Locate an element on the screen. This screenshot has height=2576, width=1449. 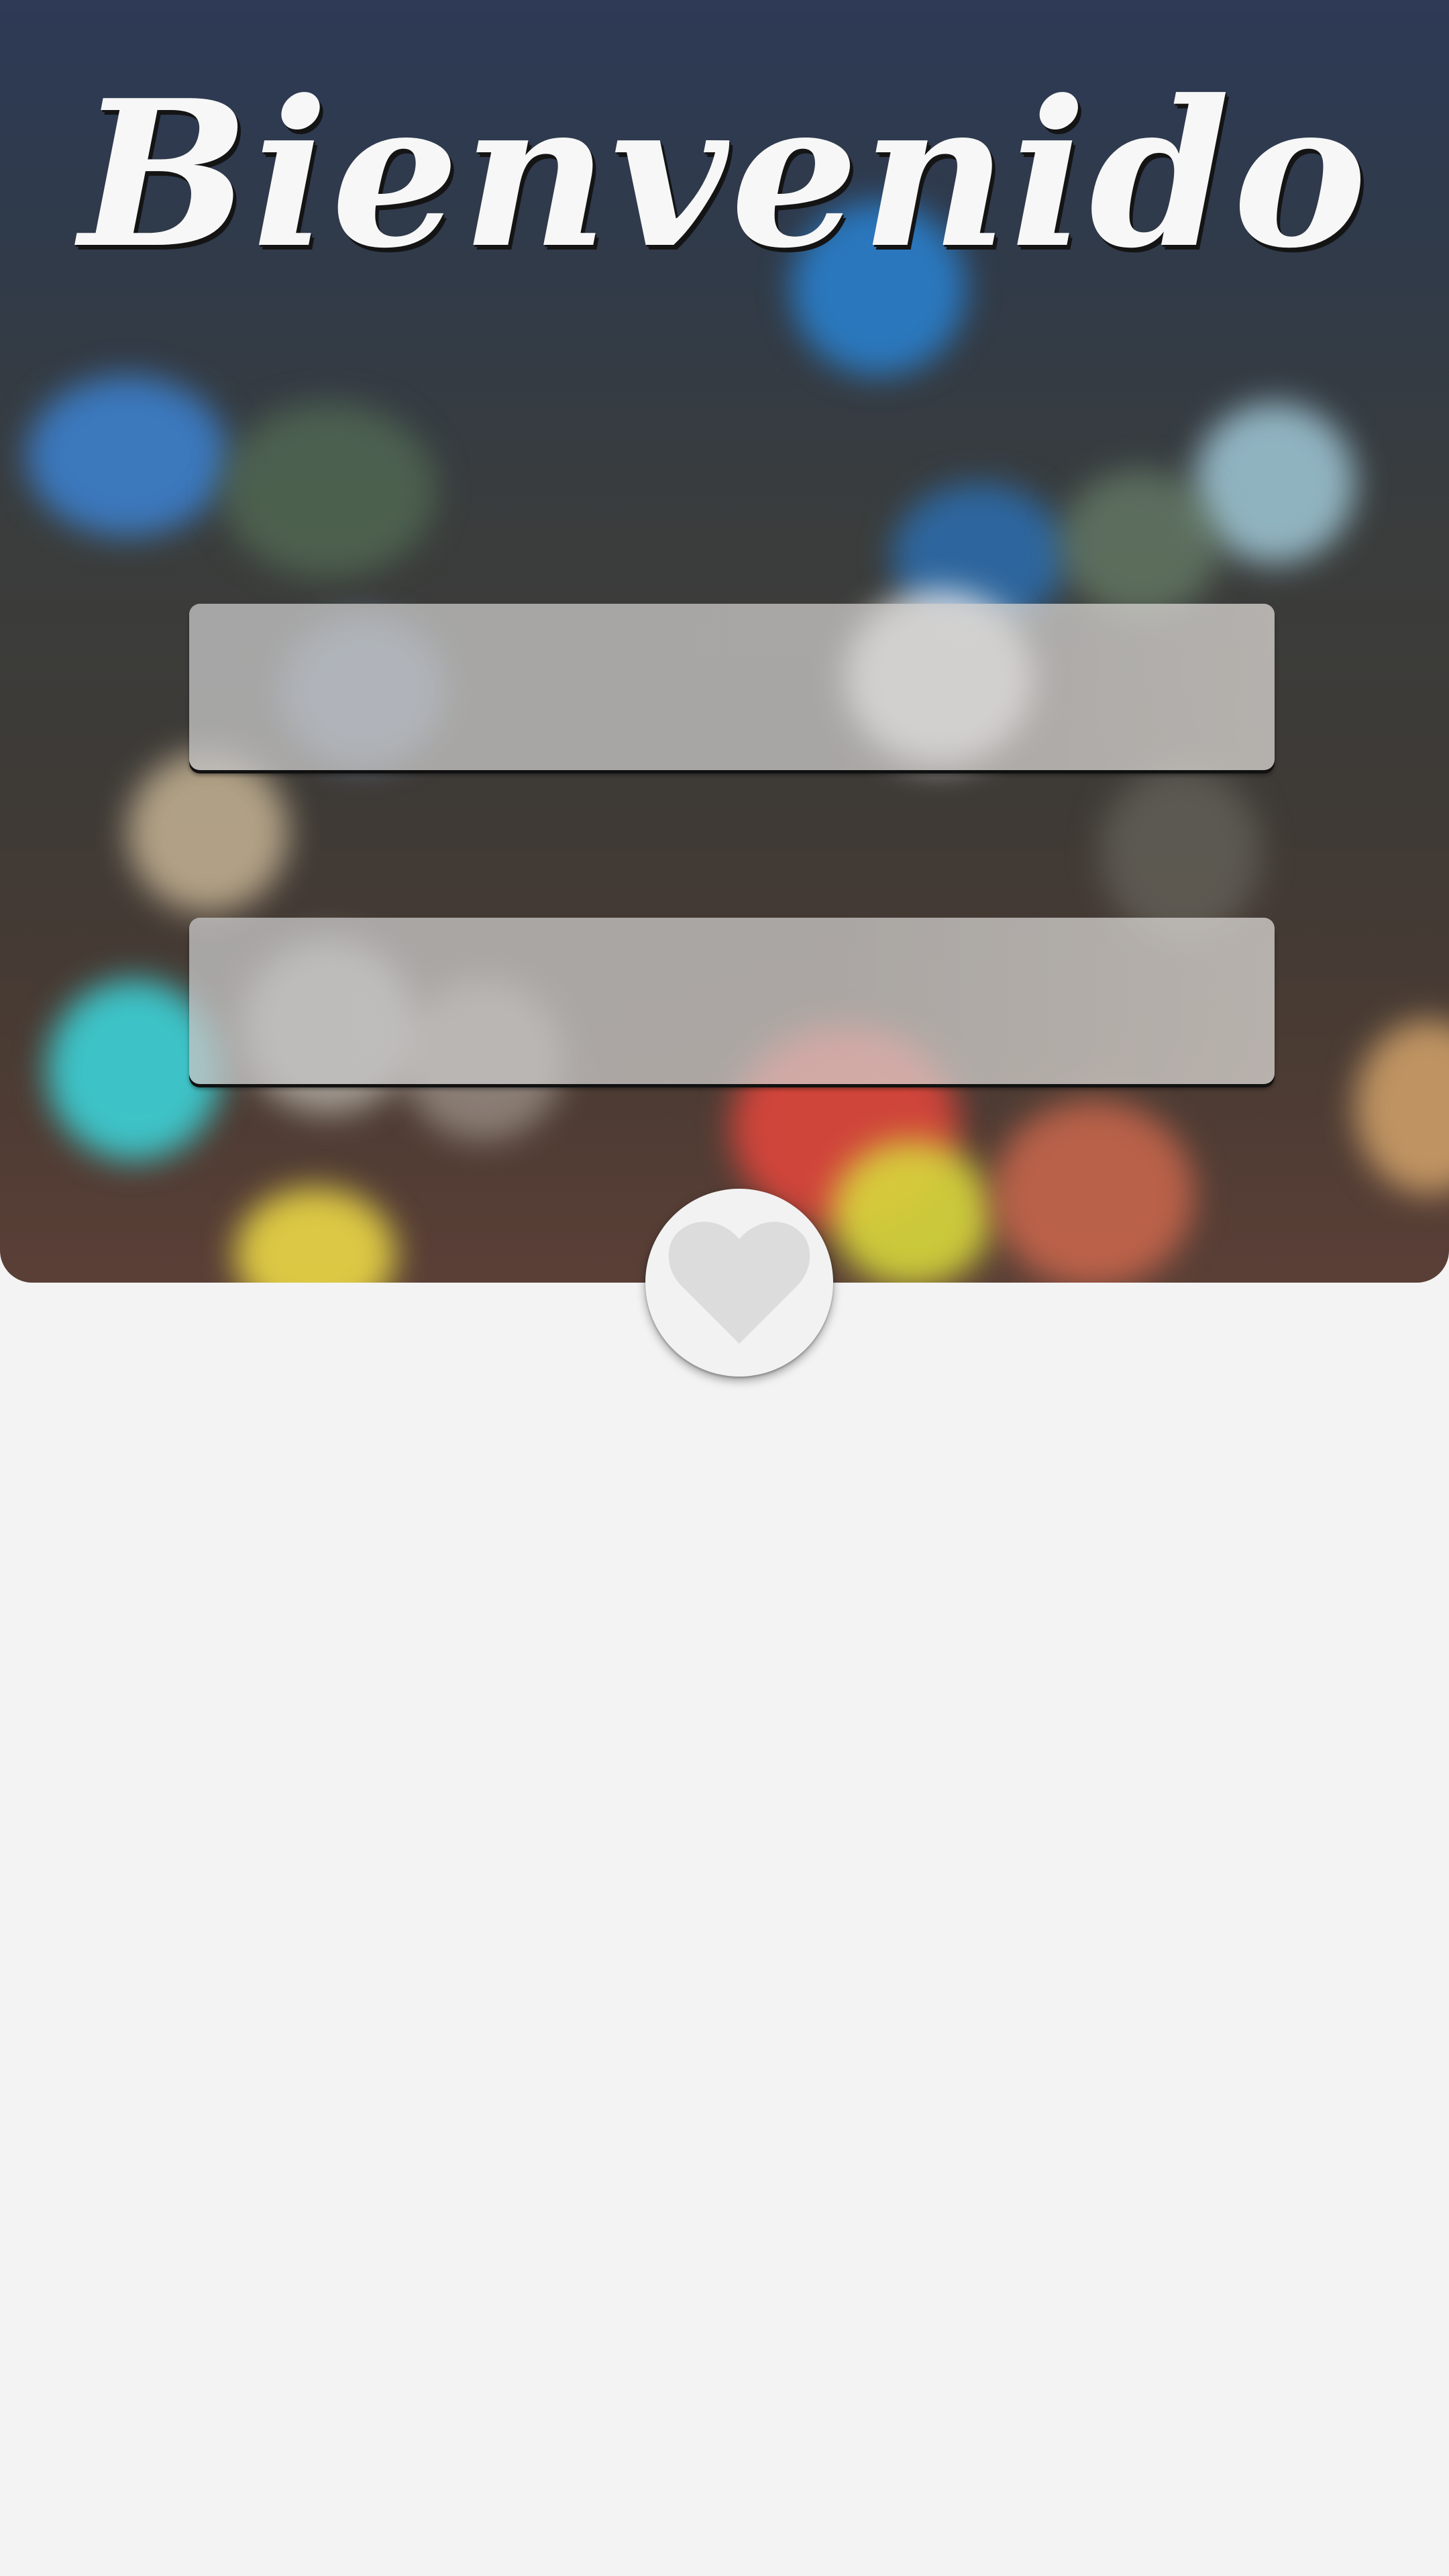
welcome-title: Bienvenido is located at coordinates (724, 174).